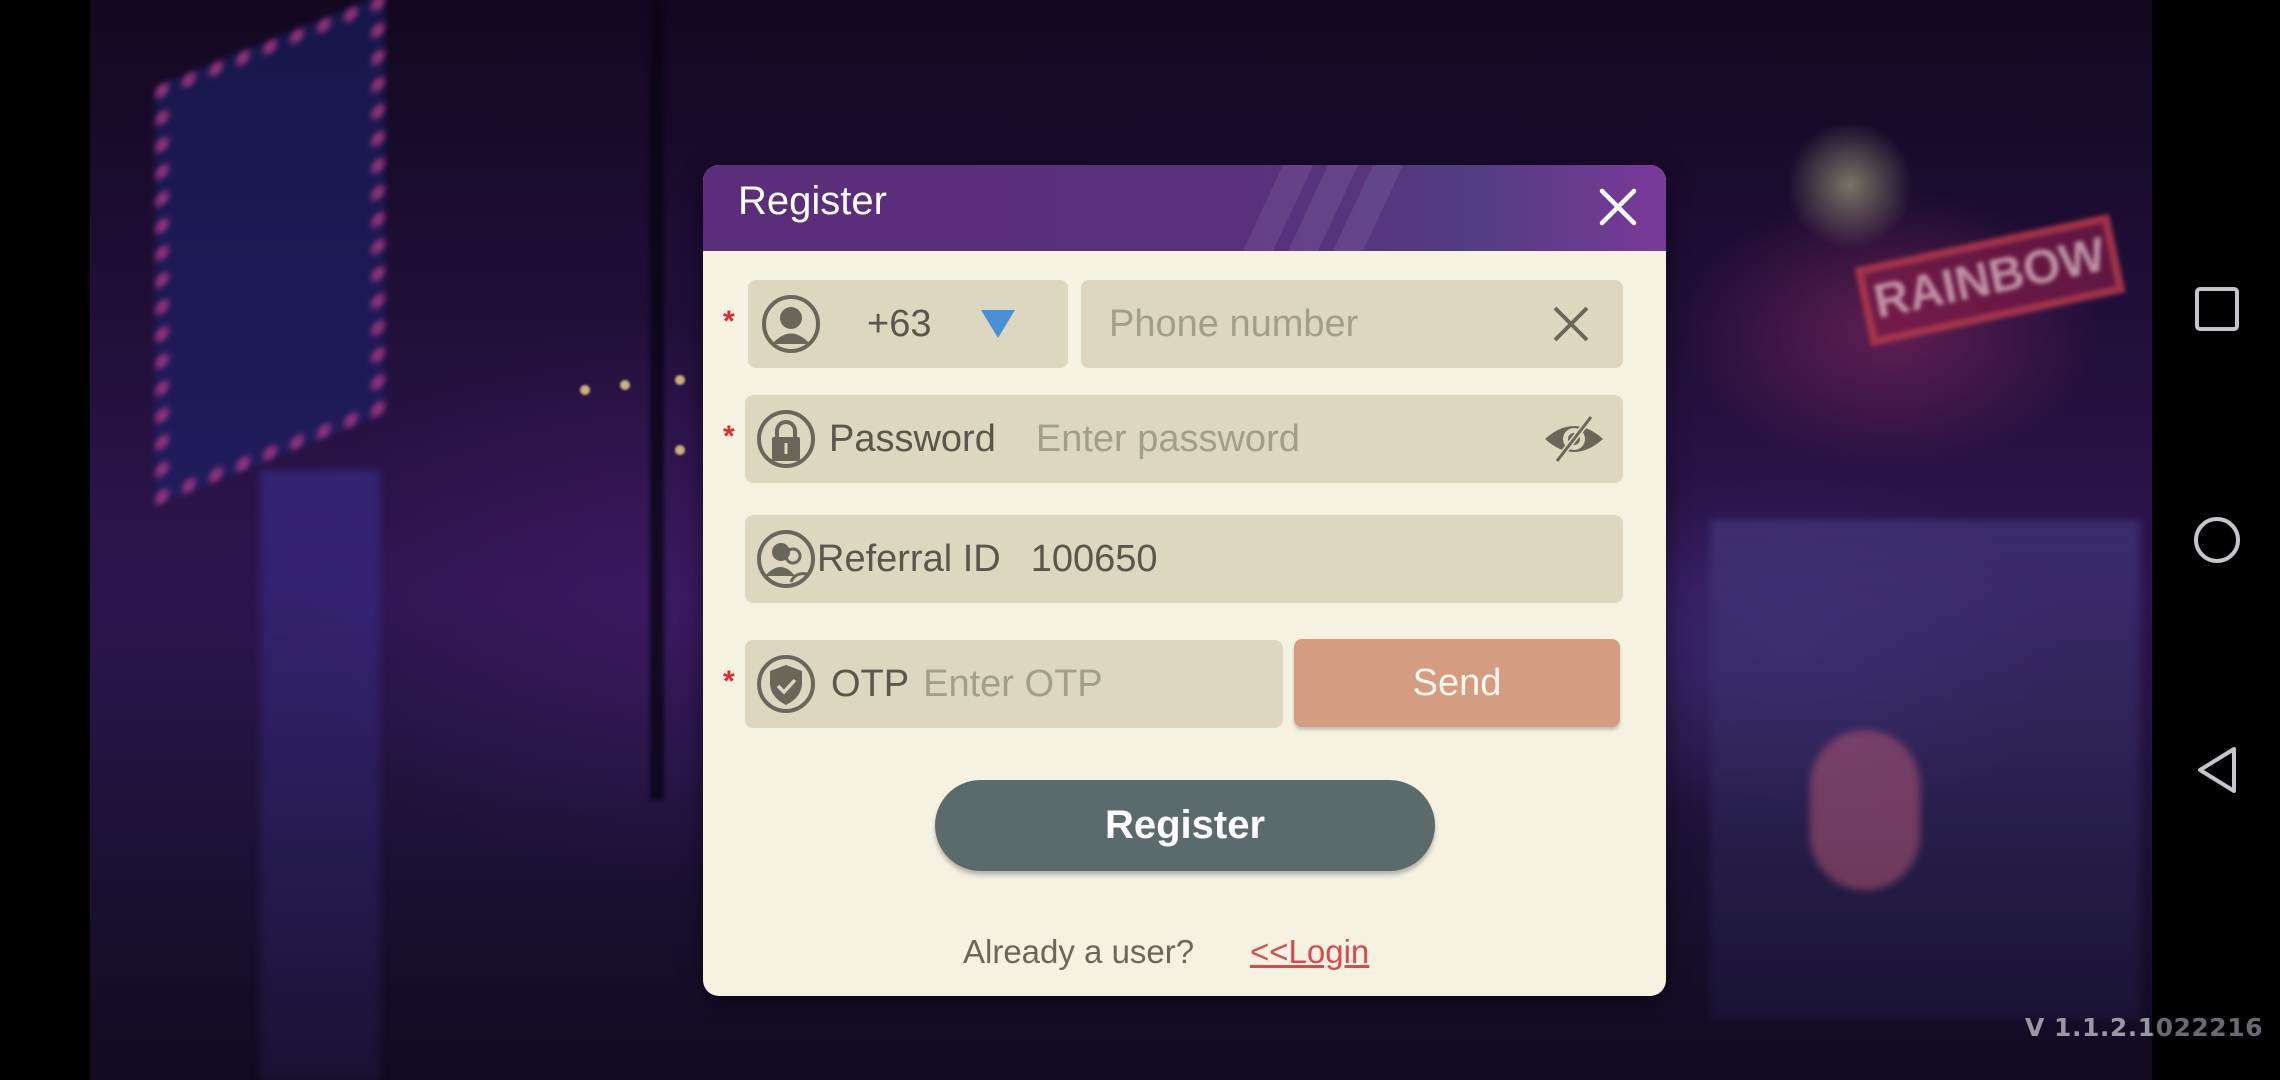 Image resolution: width=2280 pixels, height=1080 pixels. What do you see at coordinates (1574, 439) in the screenshot?
I see `eye-slash-icon` at bounding box center [1574, 439].